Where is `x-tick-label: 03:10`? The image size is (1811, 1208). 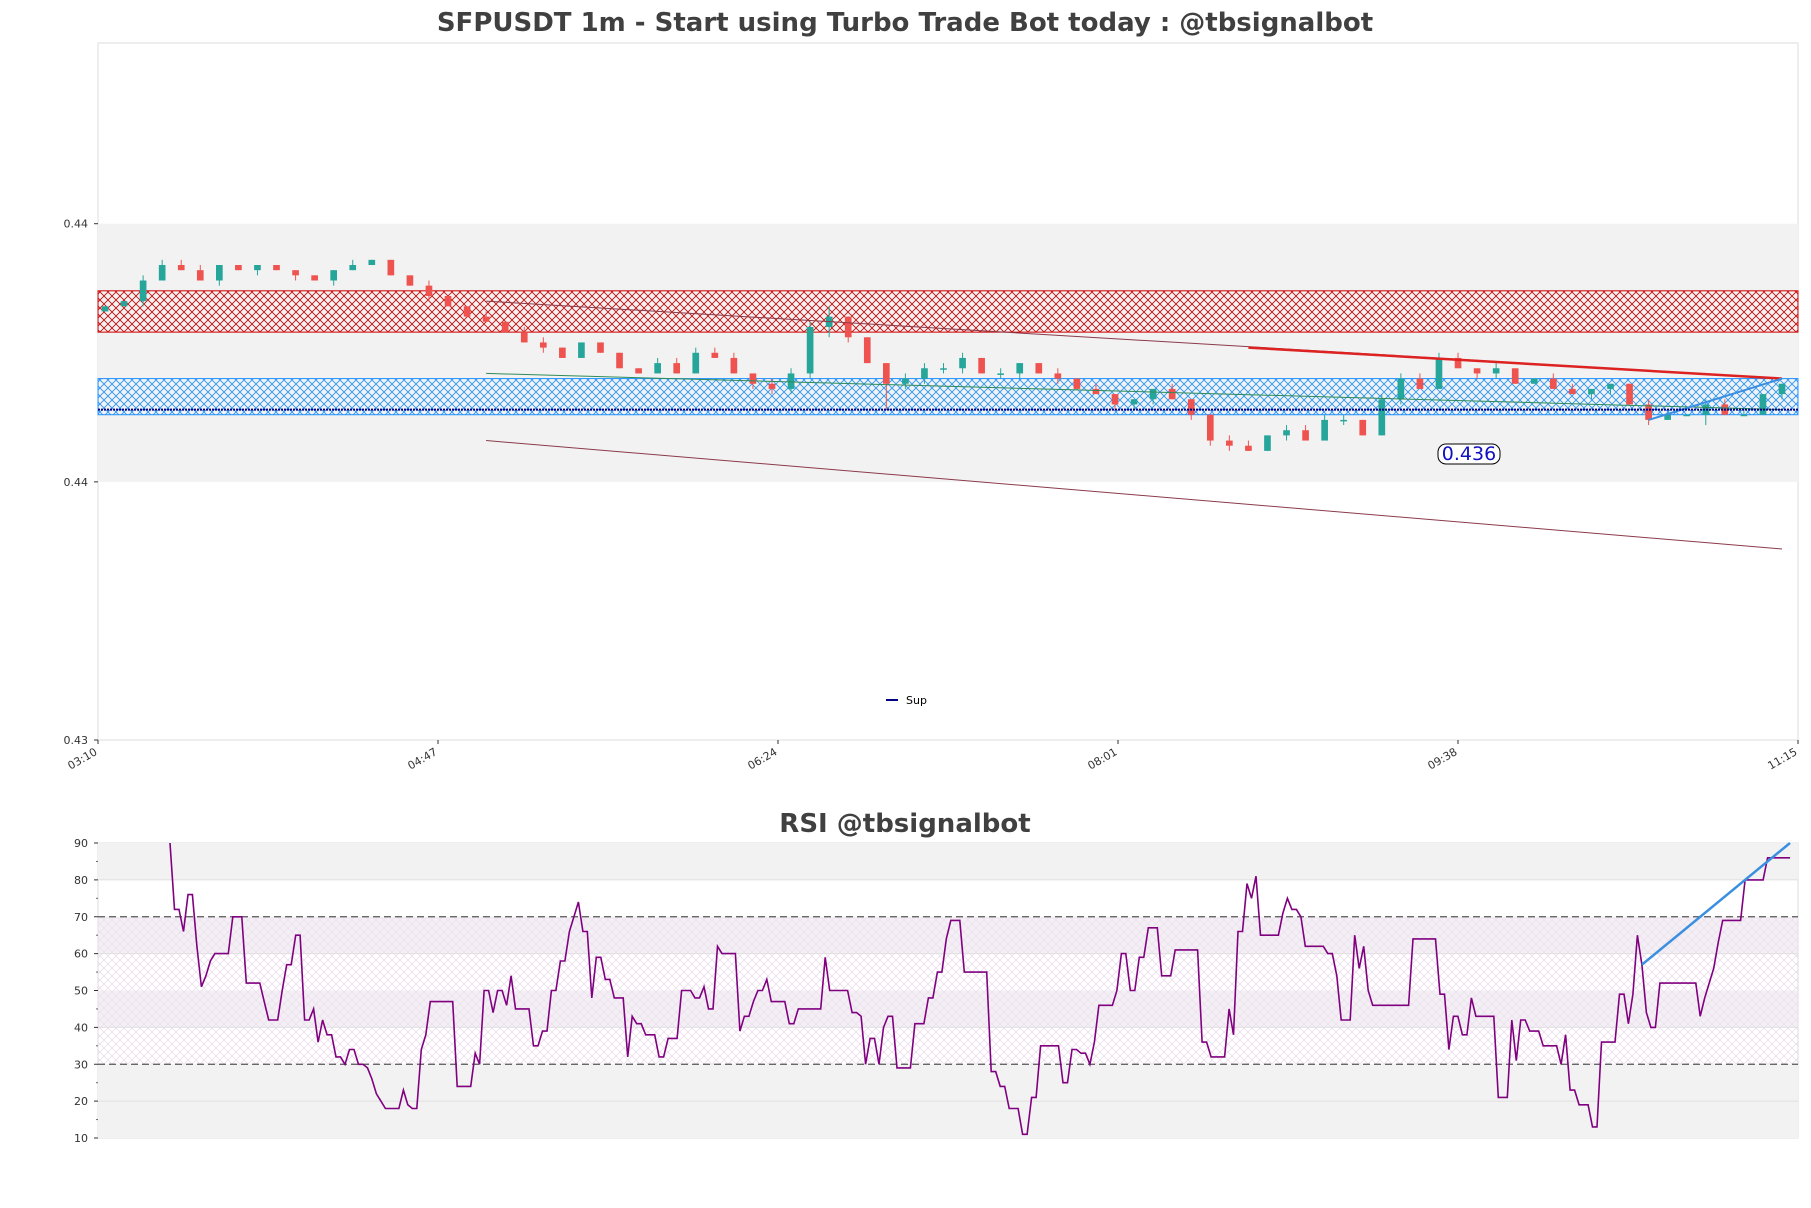 x-tick-label: 03:10 is located at coordinates (83, 758).